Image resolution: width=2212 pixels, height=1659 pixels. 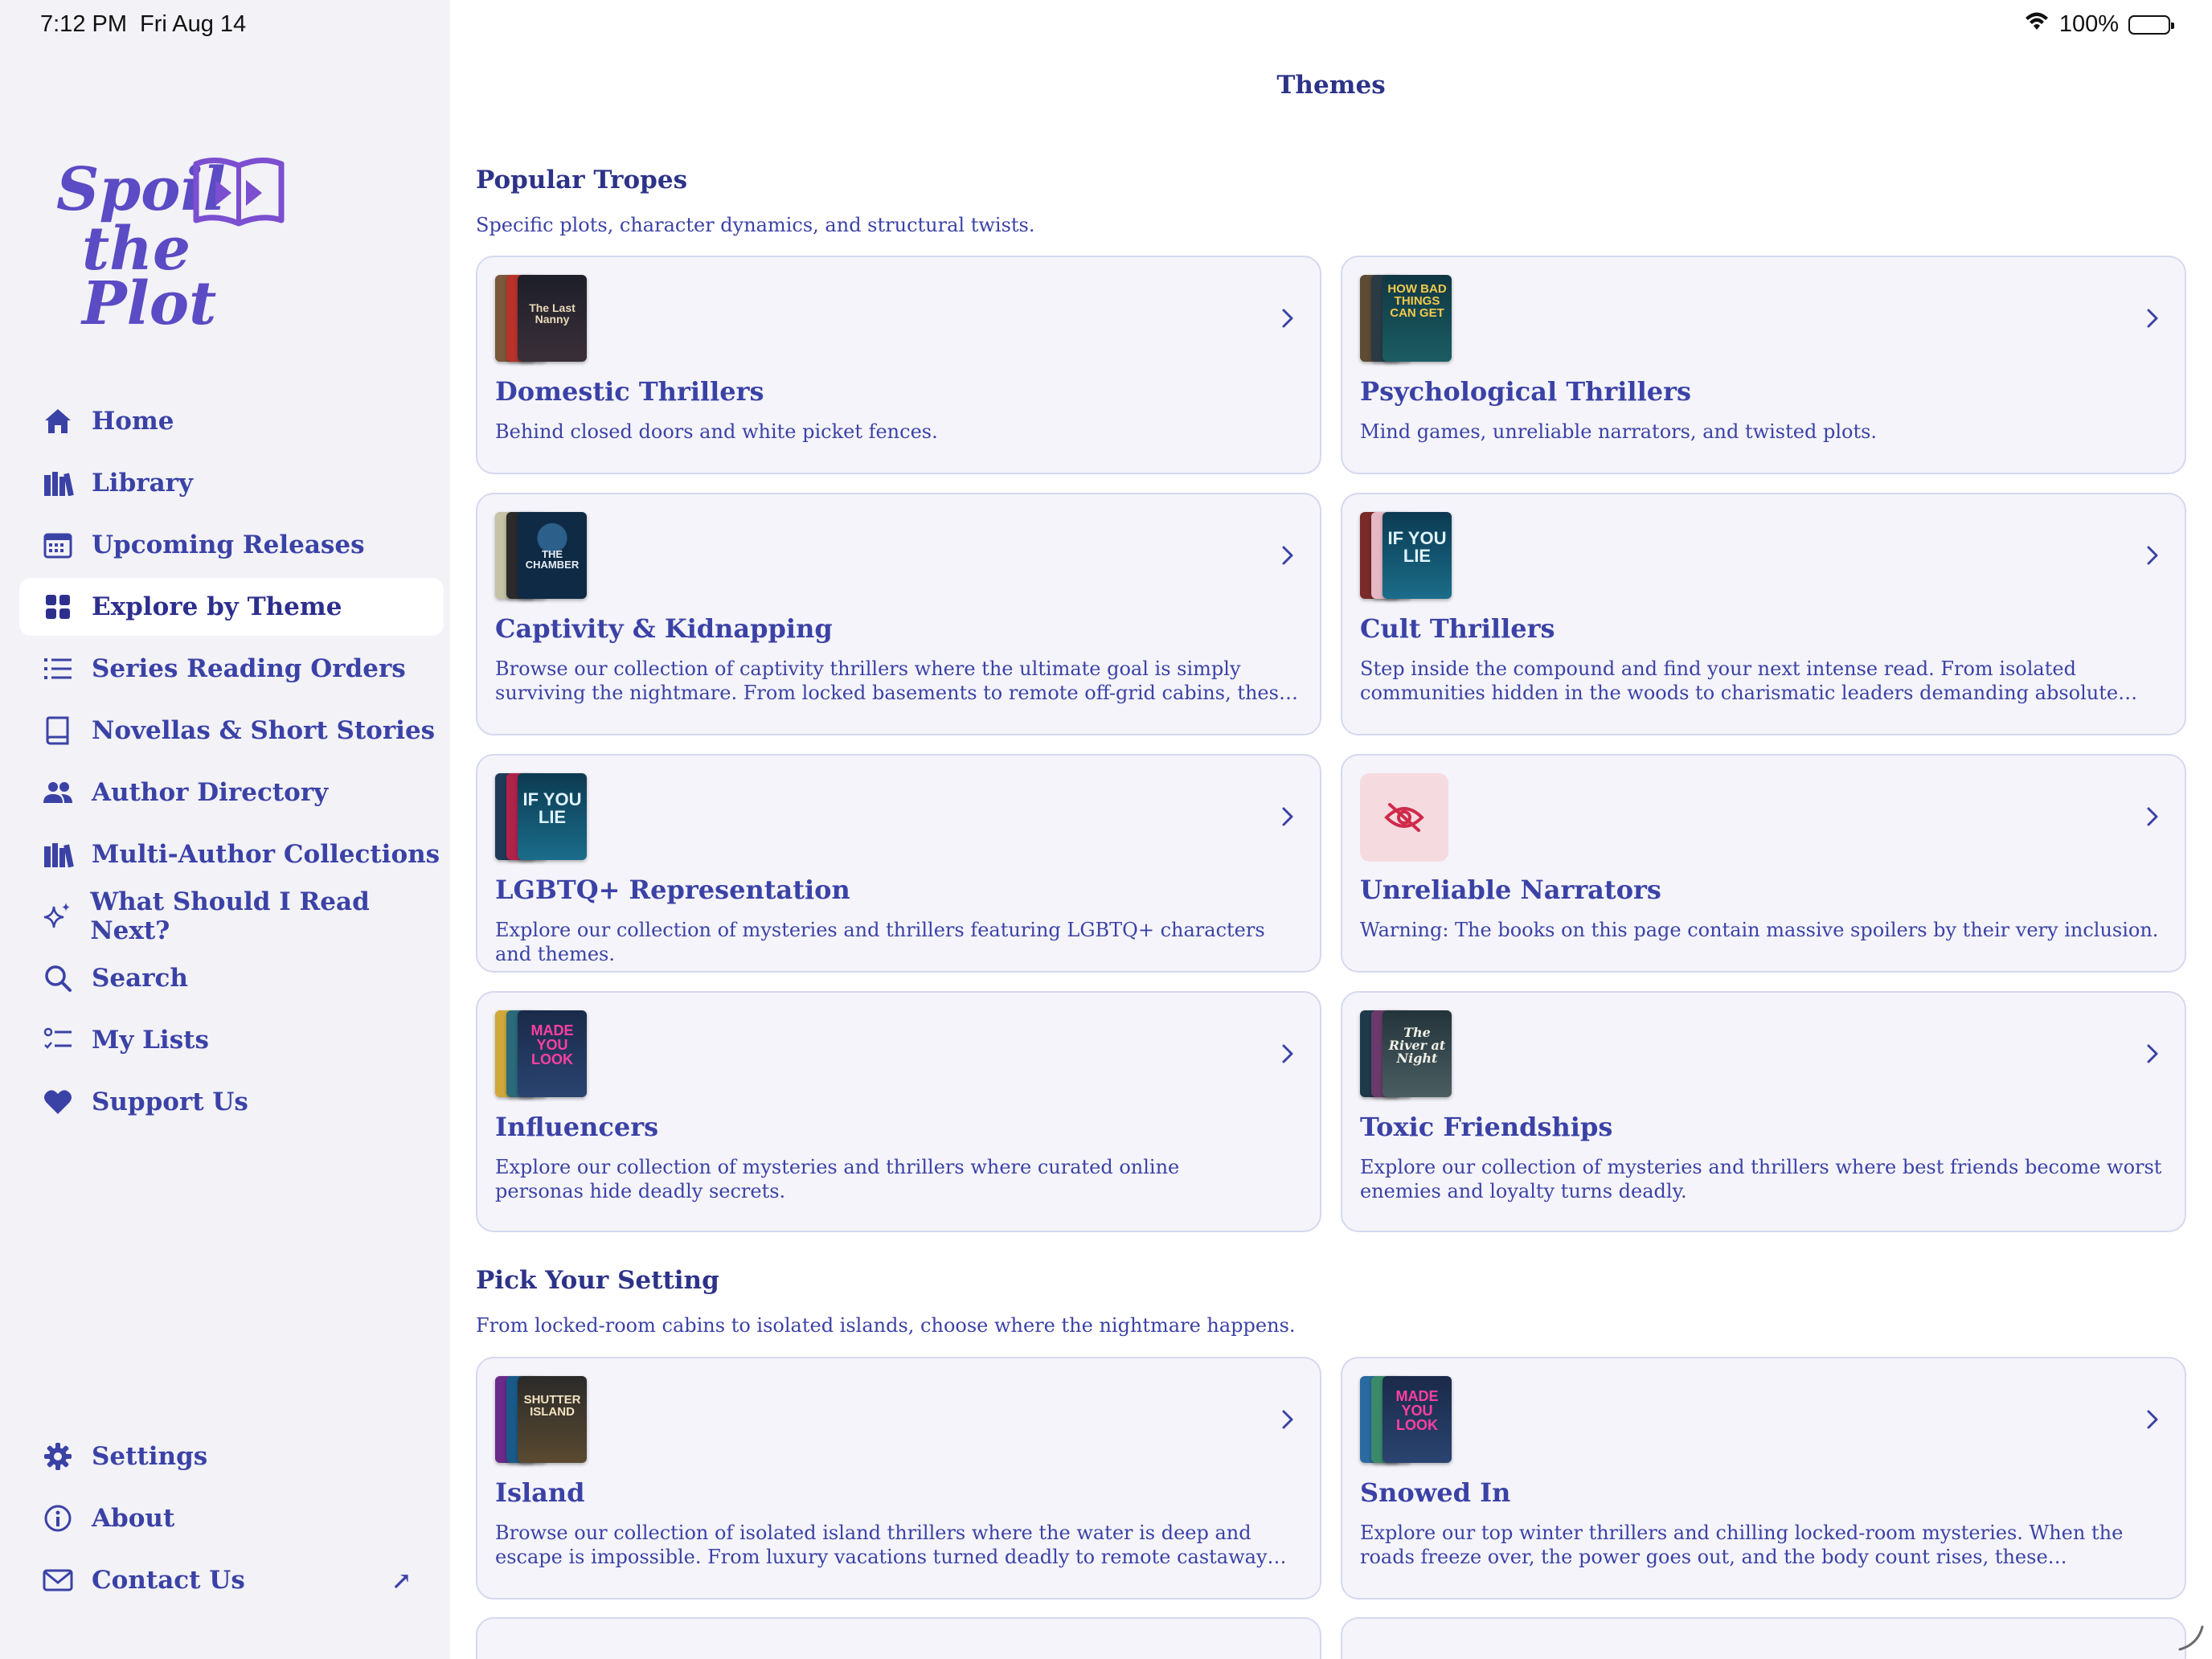 What do you see at coordinates (1417, 1410) in the screenshot?
I see `cover-text: MADE YOU LOOK` at bounding box center [1417, 1410].